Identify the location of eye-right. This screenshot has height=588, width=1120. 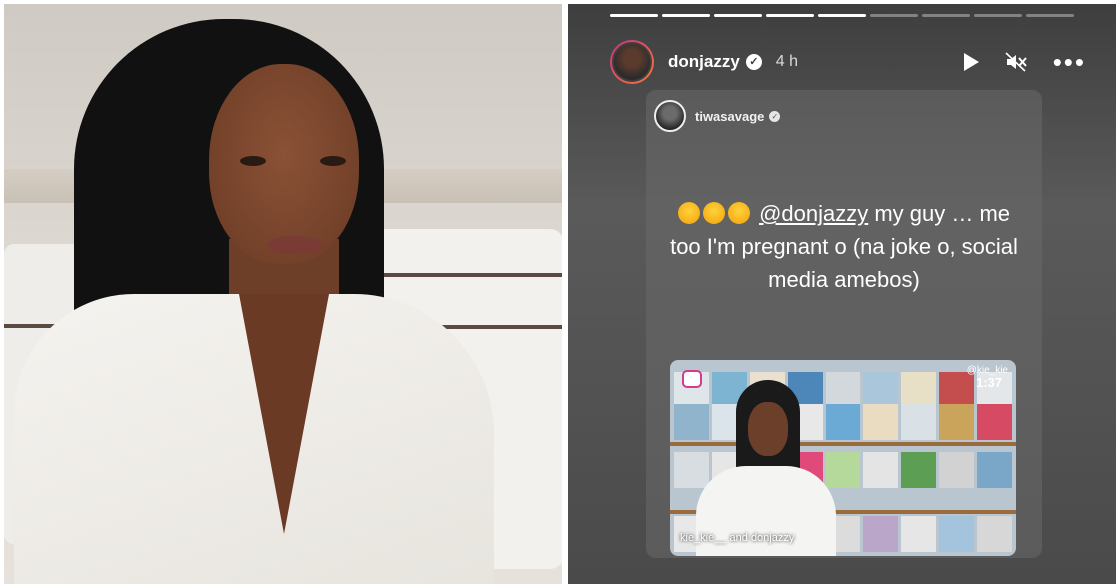
(333, 161).